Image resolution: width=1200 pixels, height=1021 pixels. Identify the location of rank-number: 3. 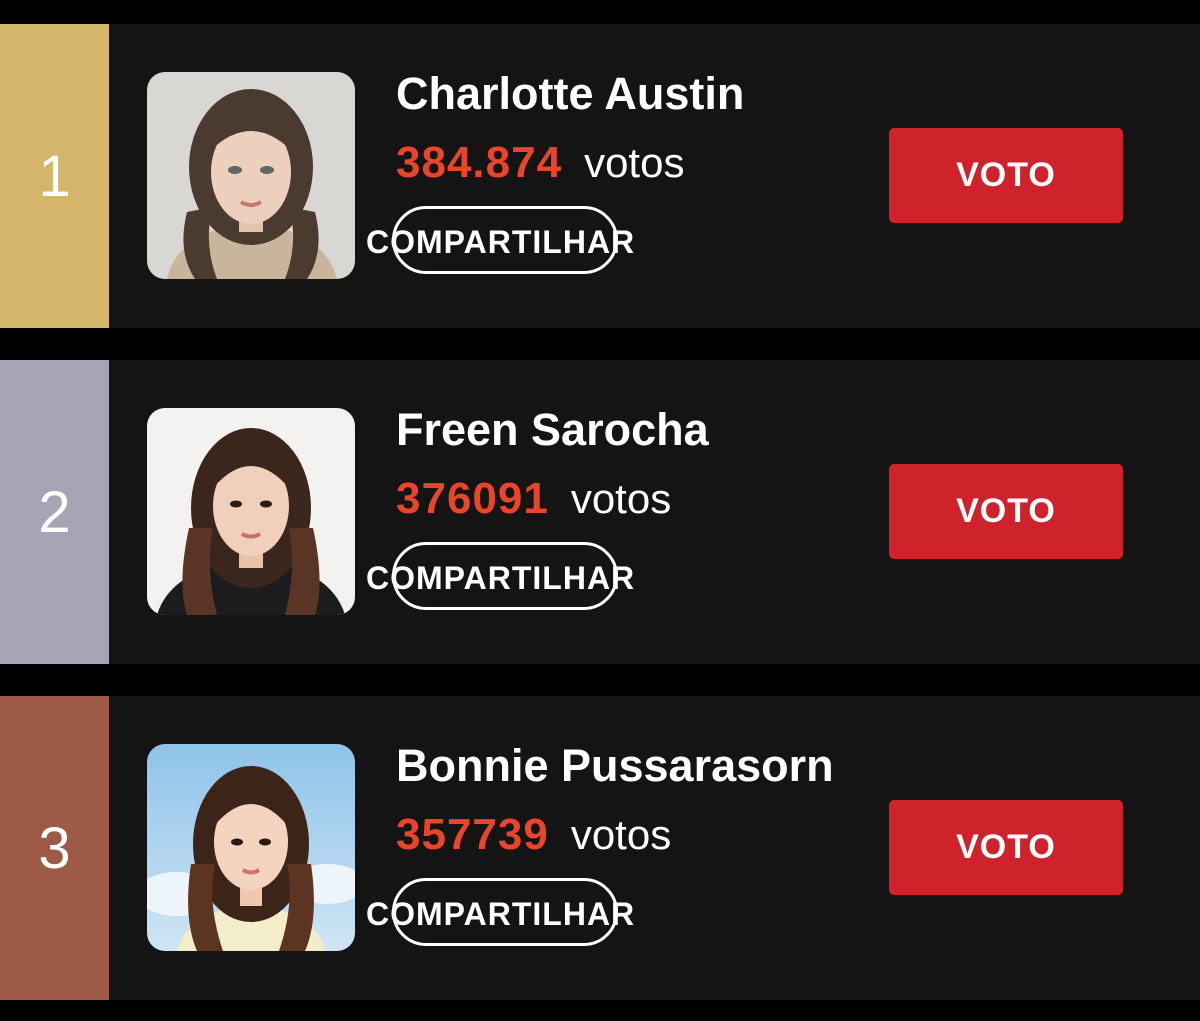
(54, 848).